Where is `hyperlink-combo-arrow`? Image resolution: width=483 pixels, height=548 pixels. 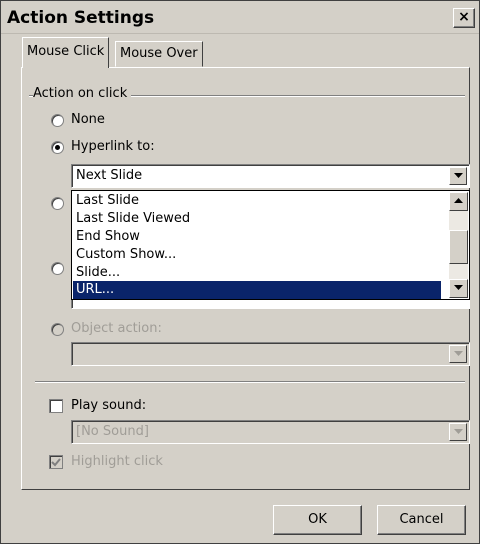 hyperlink-combo-arrow is located at coordinates (458, 176).